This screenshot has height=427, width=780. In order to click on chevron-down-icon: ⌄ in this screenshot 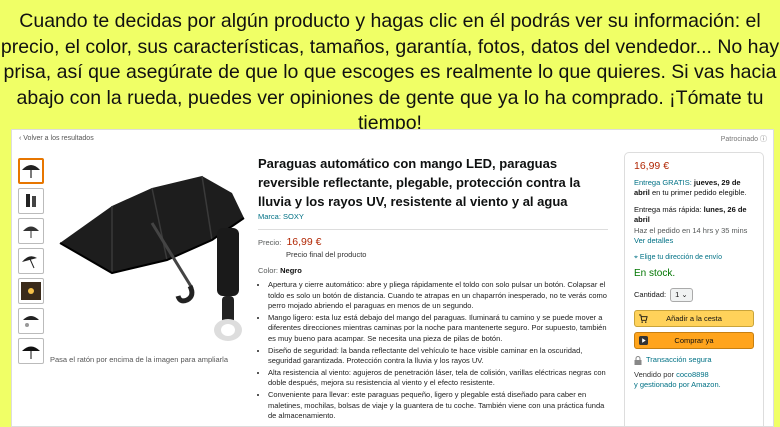, I will do `click(684, 294)`.